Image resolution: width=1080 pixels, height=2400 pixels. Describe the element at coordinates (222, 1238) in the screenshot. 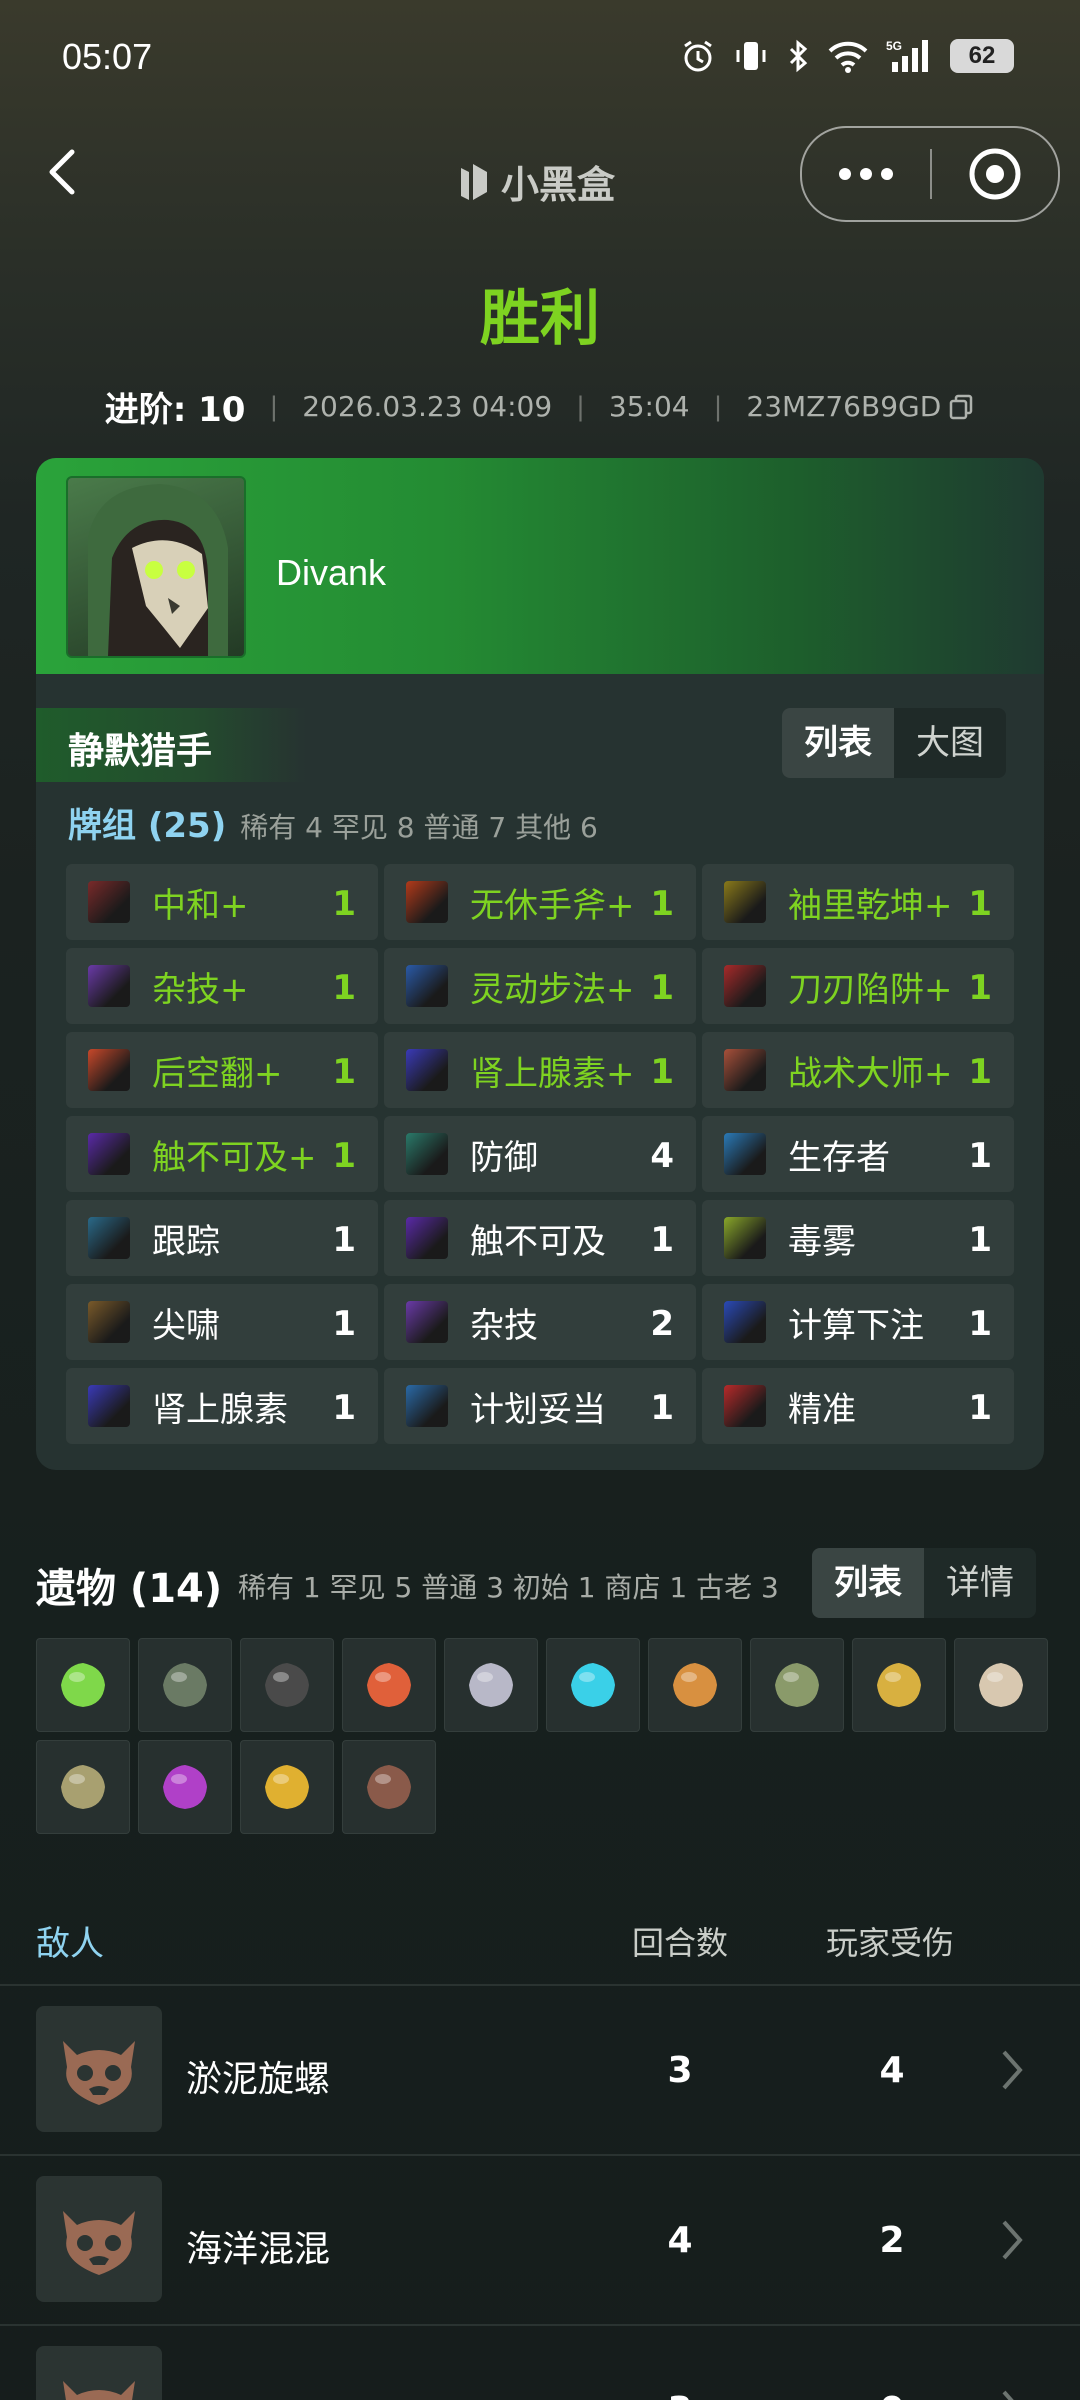

I see `deck-card-item: 跟踪 1` at that location.